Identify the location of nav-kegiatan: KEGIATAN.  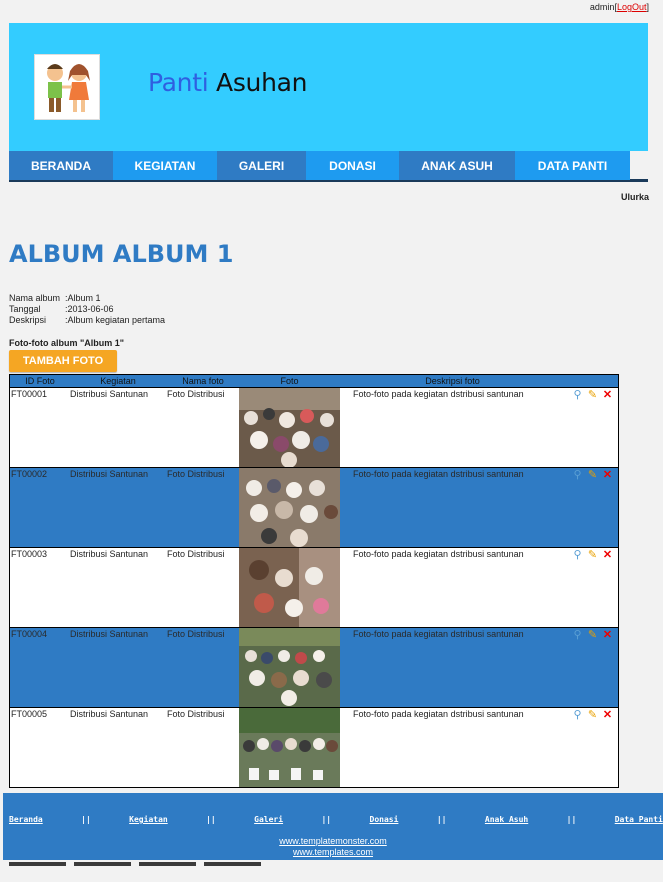
(165, 165).